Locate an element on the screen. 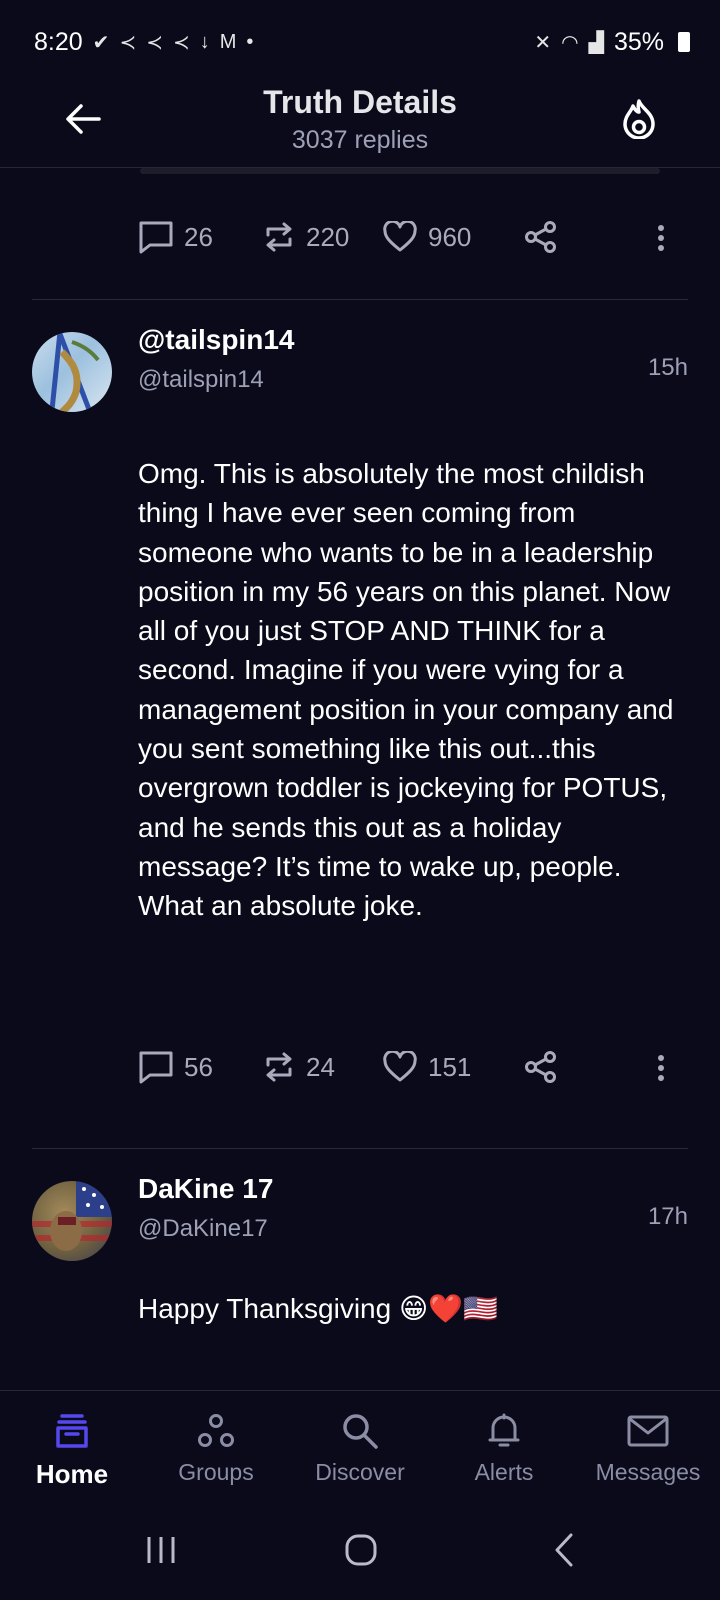 The width and height of the screenshot is (720, 1600). nav-label-messages: Messages is located at coordinates (648, 1472).